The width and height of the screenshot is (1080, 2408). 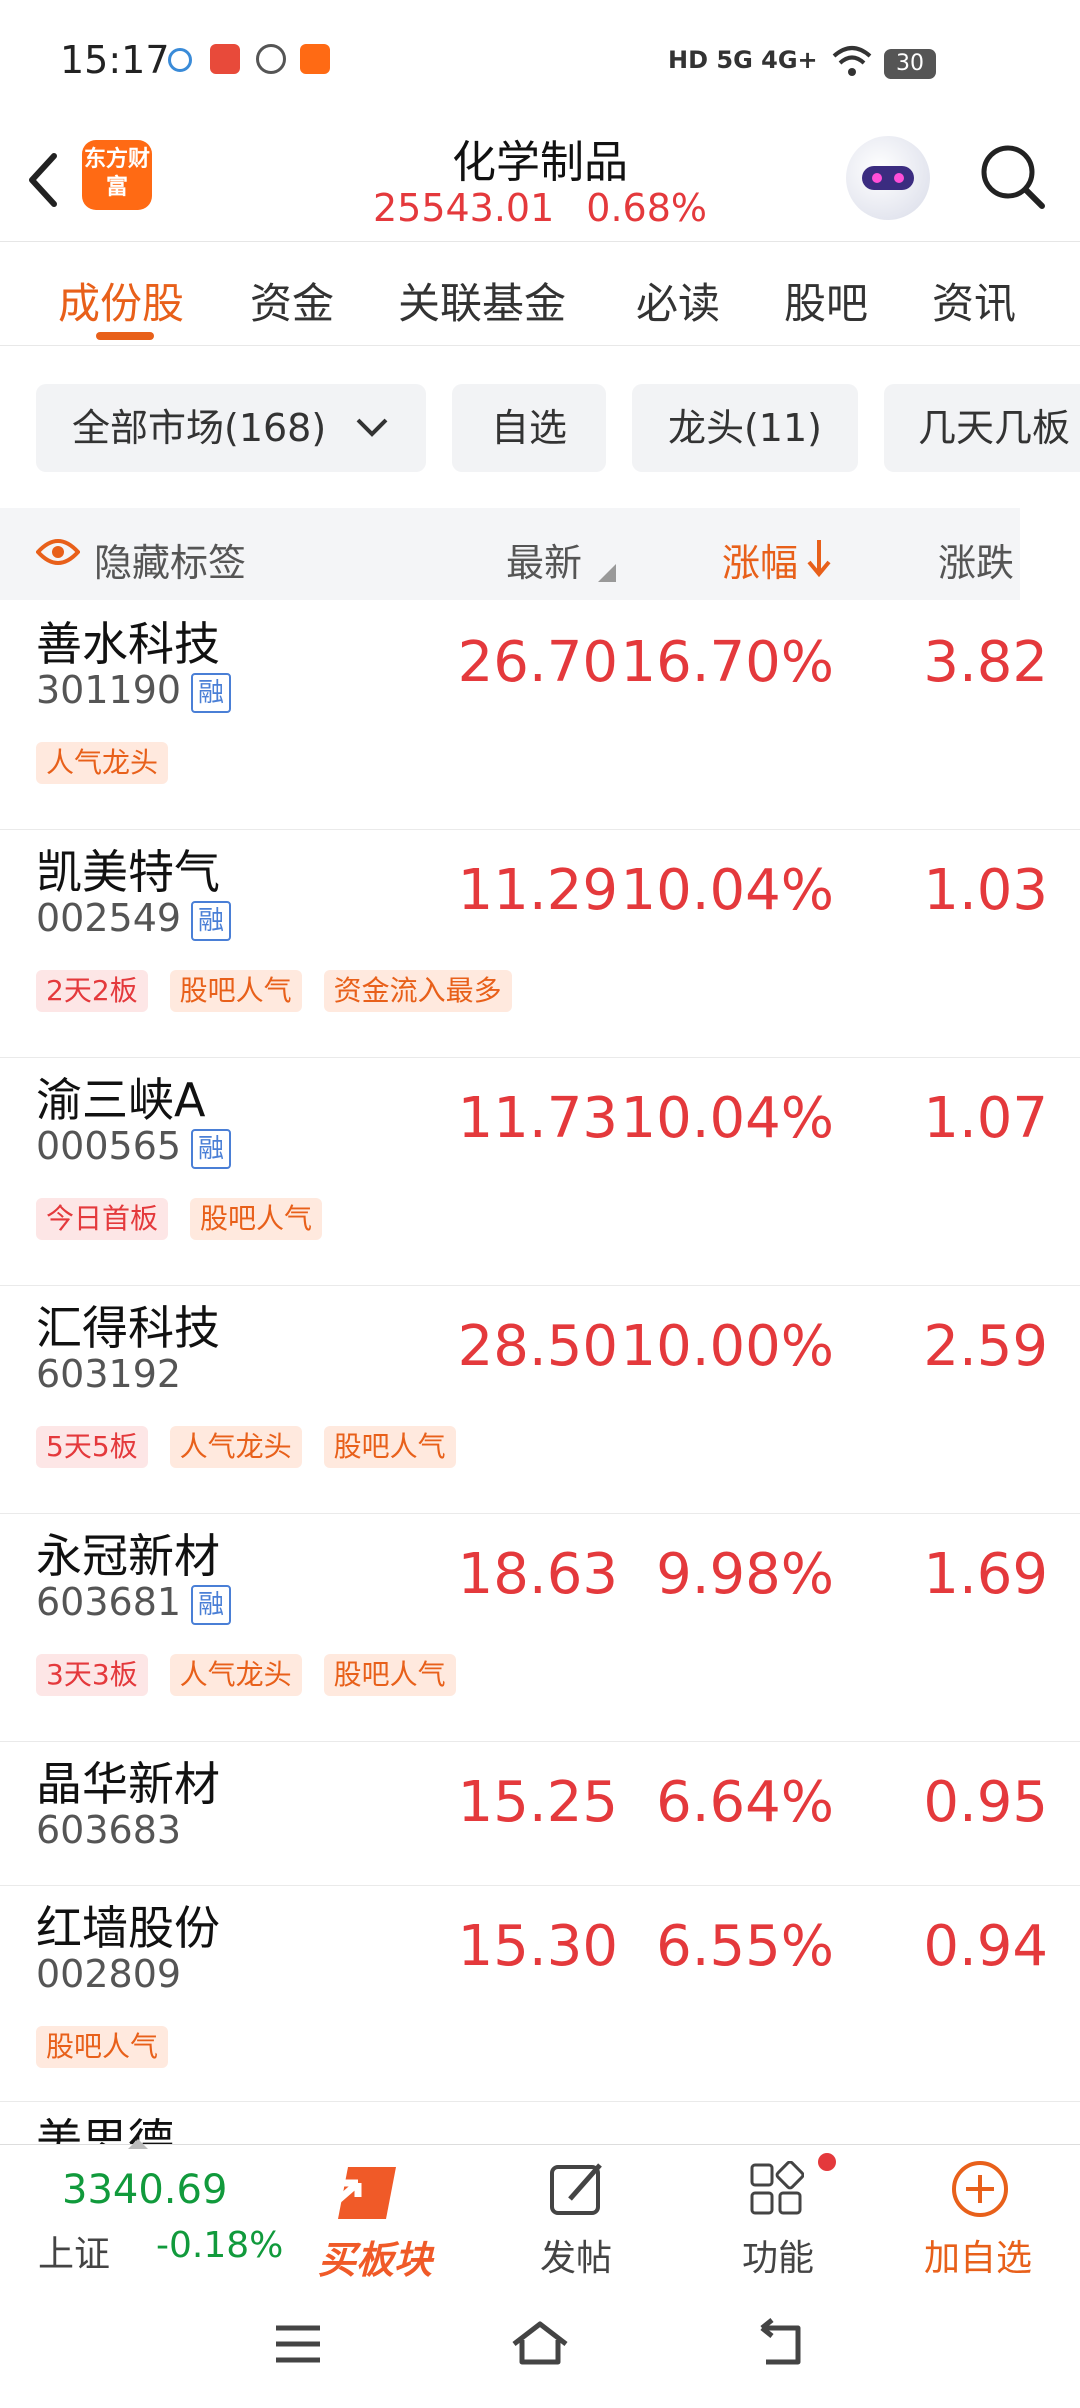 I want to click on sort-triangle-icon, so click(x=607, y=573).